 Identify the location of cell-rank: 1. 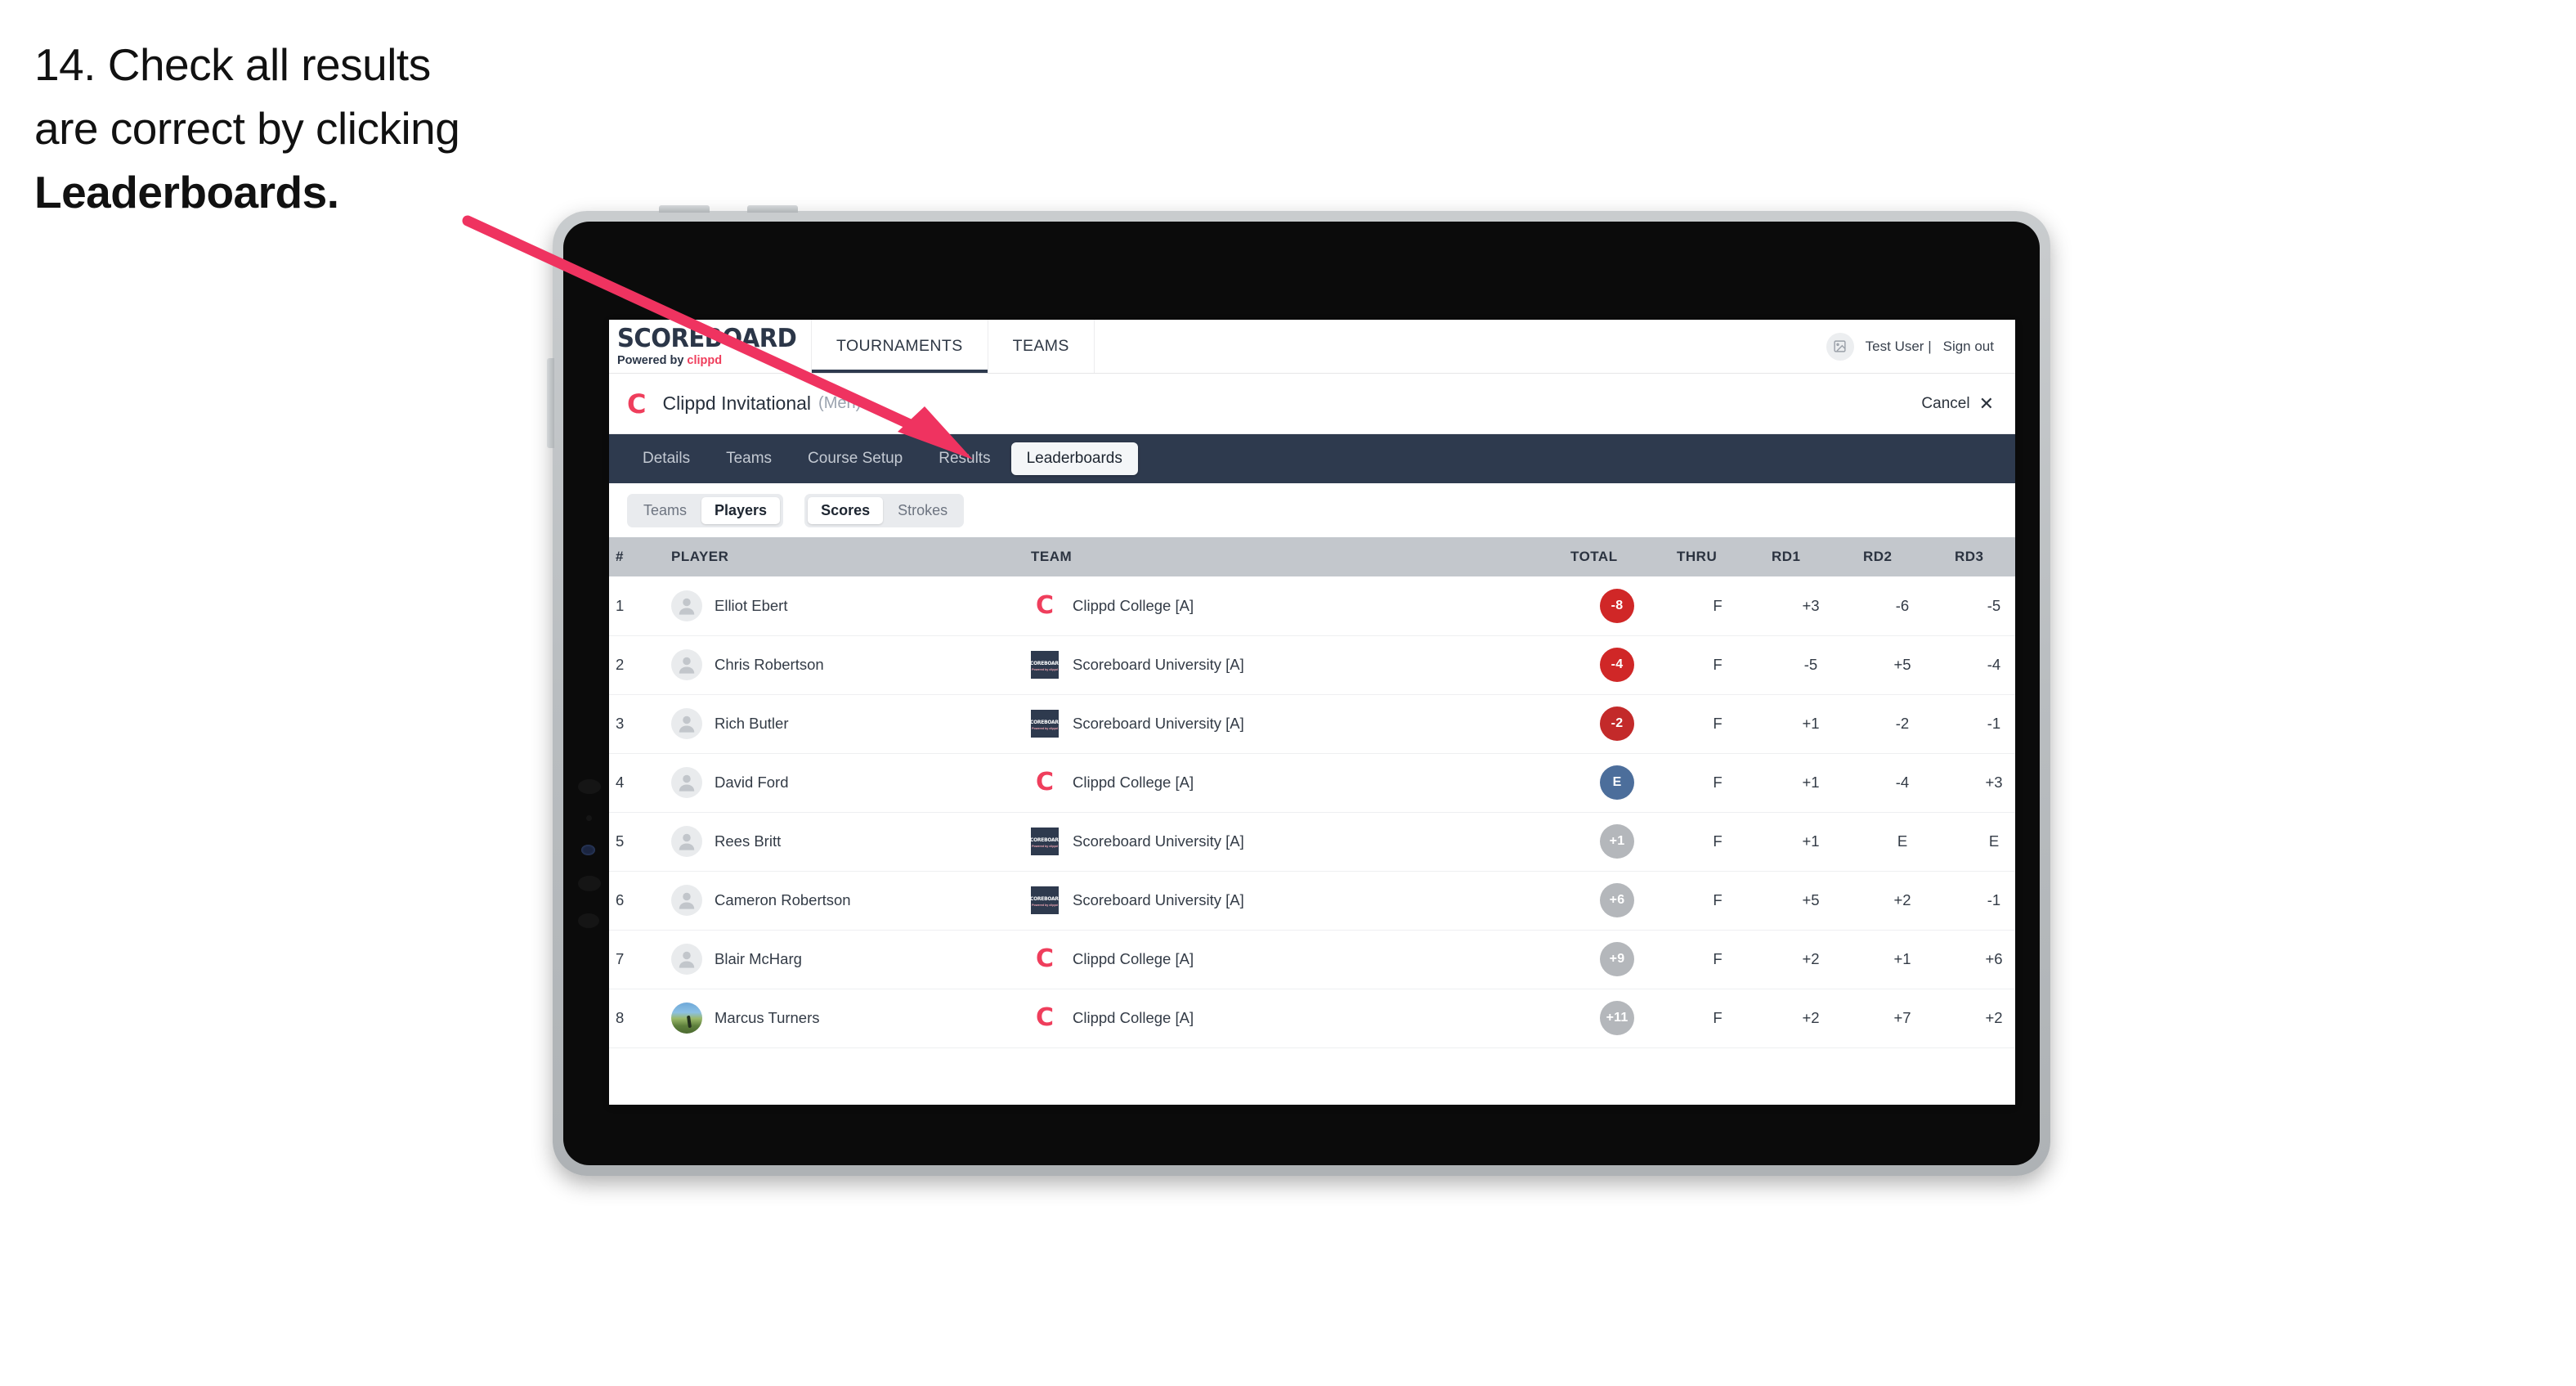
(637, 606).